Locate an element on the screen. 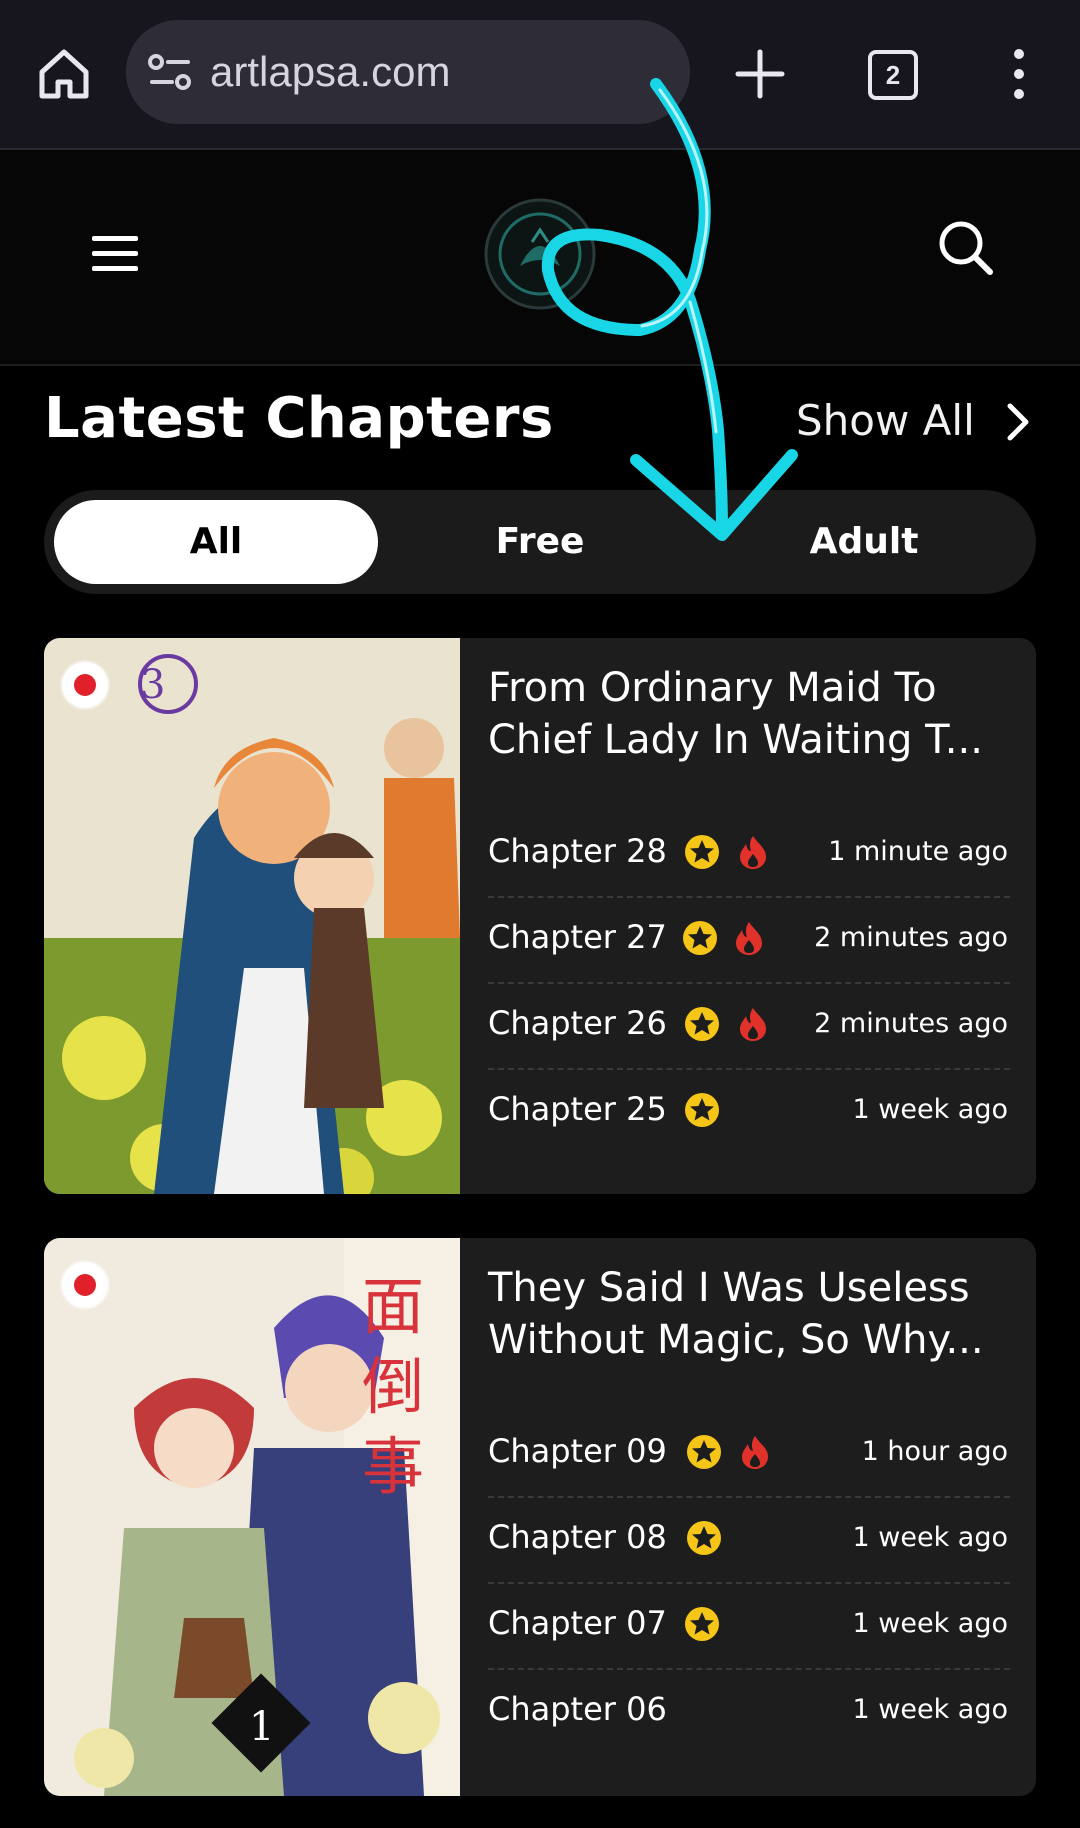  chapter-name: Chapter 07 is located at coordinates (577, 1623).